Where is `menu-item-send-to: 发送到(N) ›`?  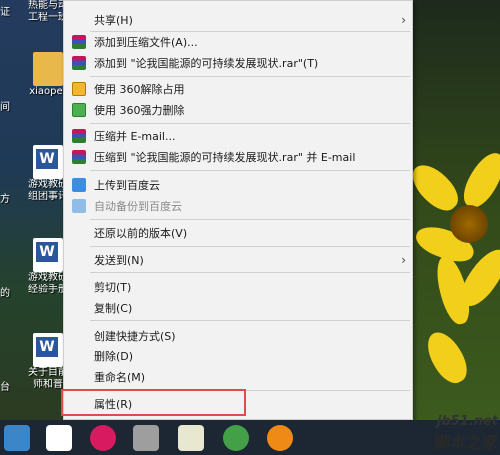
menu-item-send-to: 发送到(N) › is located at coordinates (238, 260).